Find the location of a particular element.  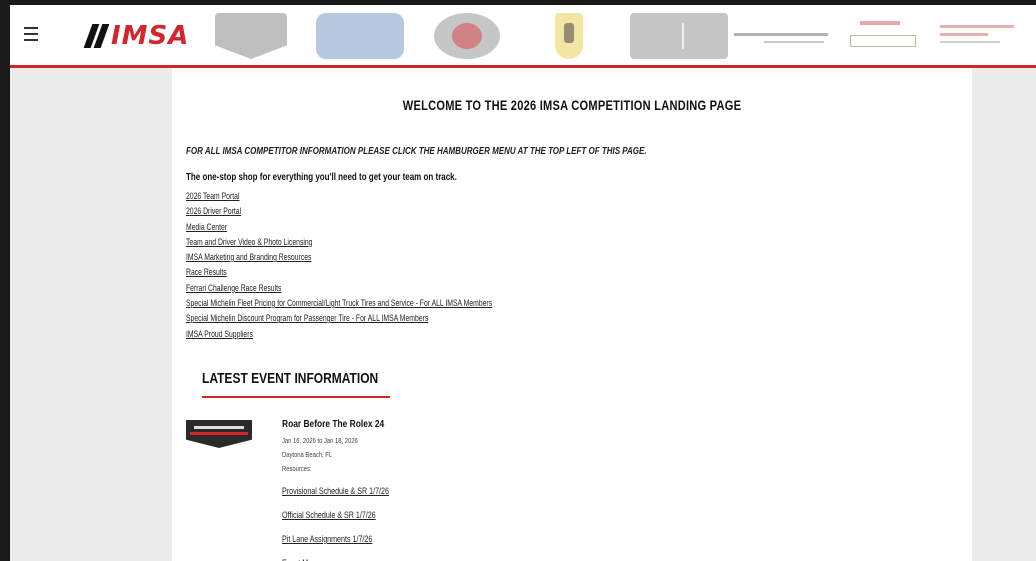

official-schedule-link: Official Schedule & SR 1/7/26 is located at coordinates (329, 516).